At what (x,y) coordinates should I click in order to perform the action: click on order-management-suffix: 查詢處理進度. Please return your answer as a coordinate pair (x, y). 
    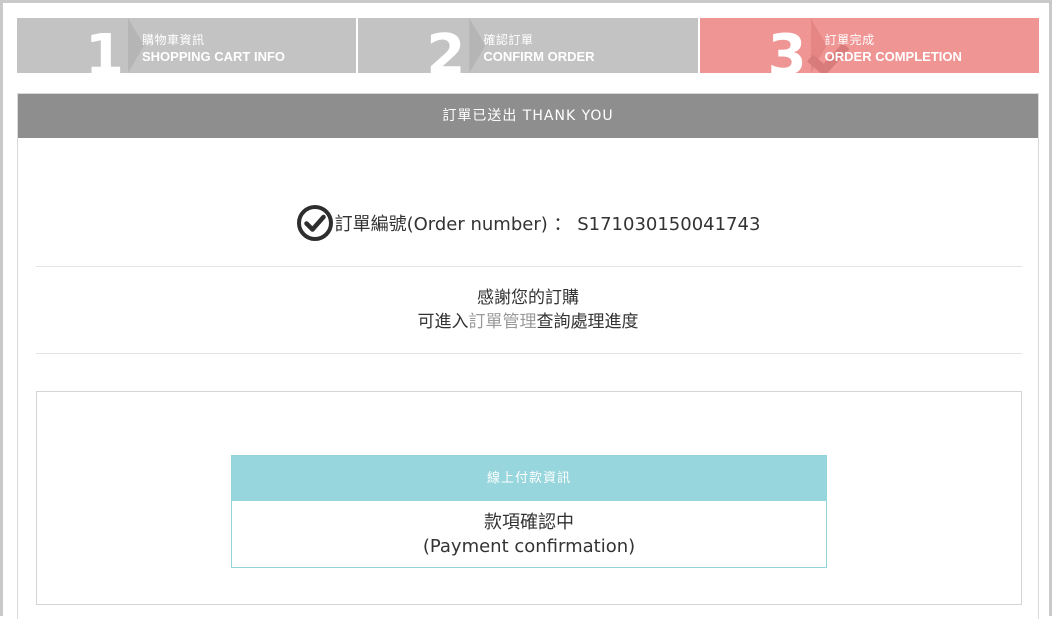
    Looking at the image, I should click on (587, 322).